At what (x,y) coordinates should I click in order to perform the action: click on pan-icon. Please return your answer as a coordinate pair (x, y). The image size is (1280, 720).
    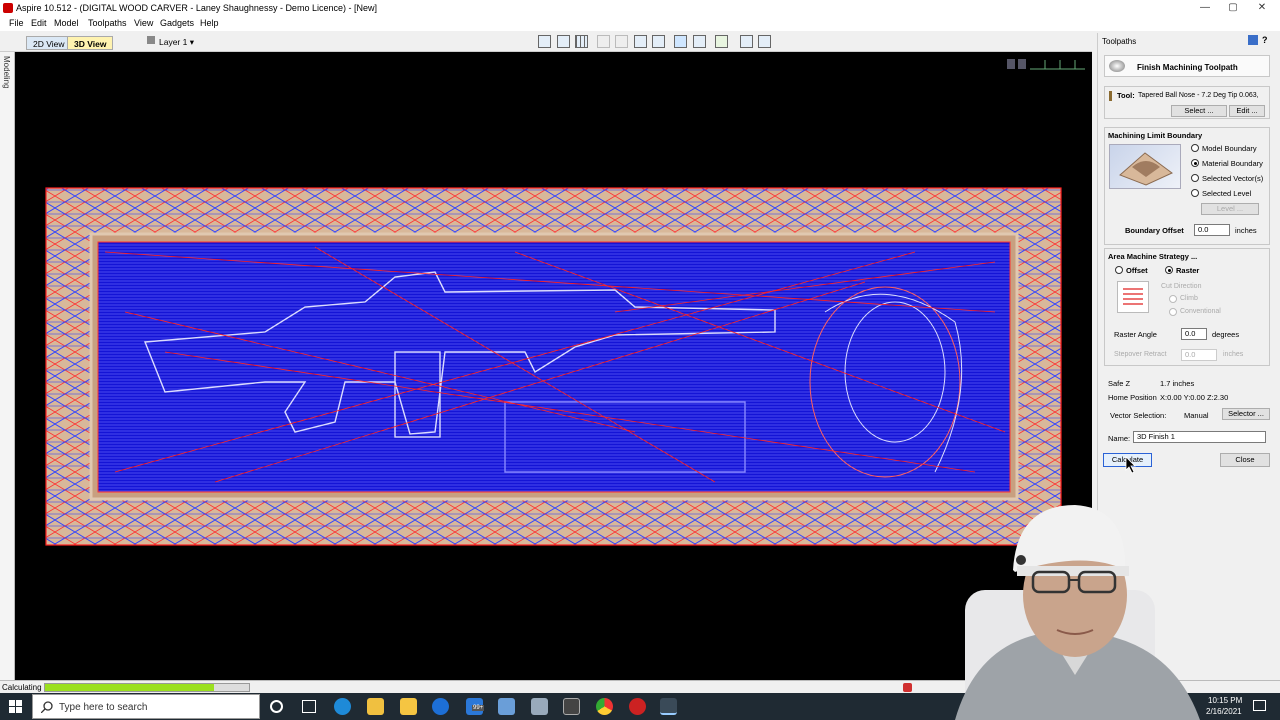
    Looking at the image, I should click on (621, 41).